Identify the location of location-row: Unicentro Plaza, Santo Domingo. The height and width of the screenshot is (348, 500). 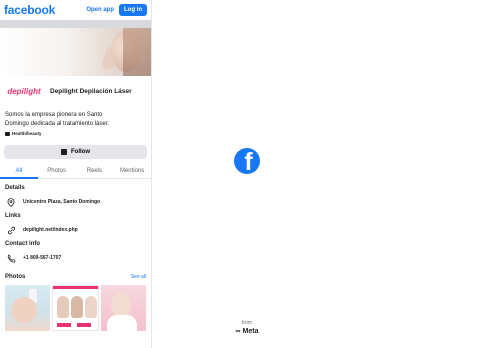
(75, 202).